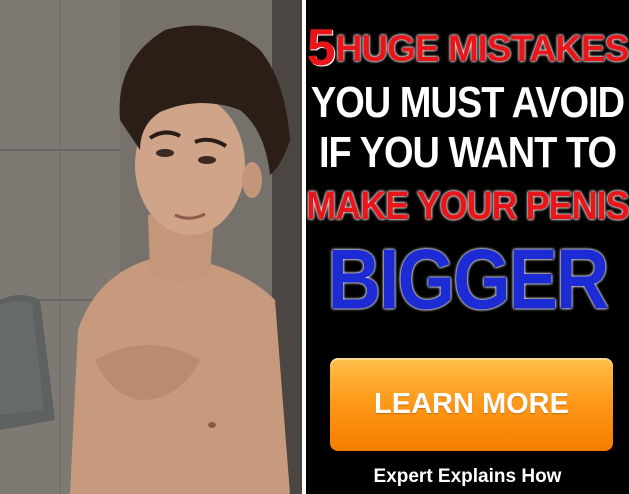 The width and height of the screenshot is (629, 494). What do you see at coordinates (467, 476) in the screenshot?
I see `footer-text: Expert Explains How` at bounding box center [467, 476].